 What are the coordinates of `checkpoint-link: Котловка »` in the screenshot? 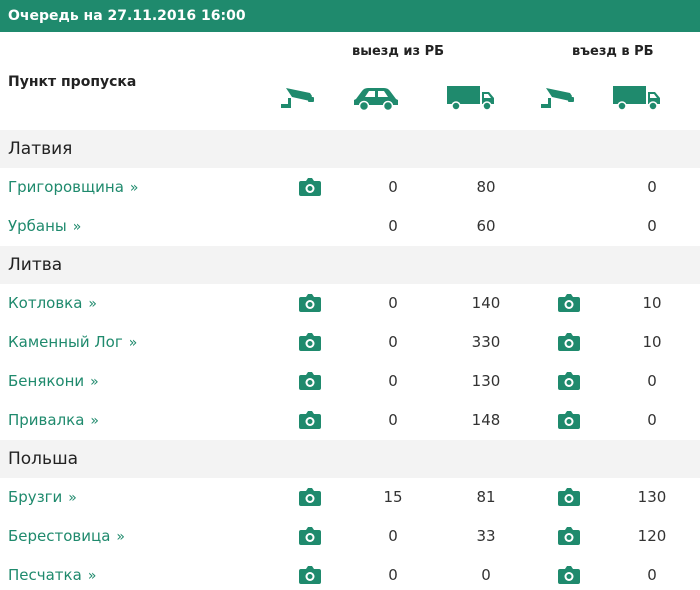 It's located at (52, 304).